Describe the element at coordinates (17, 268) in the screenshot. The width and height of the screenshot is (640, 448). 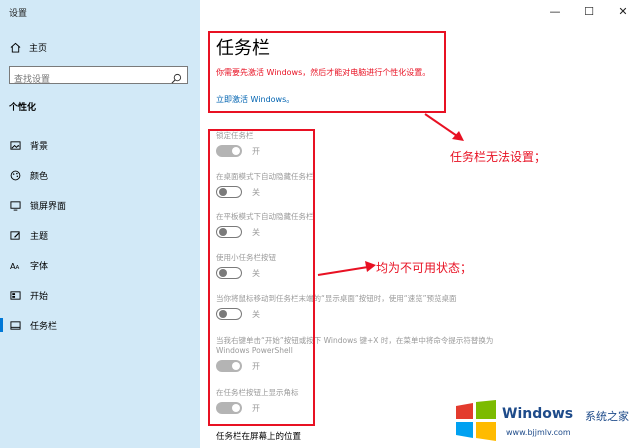
I see `svg-text: A` at that location.